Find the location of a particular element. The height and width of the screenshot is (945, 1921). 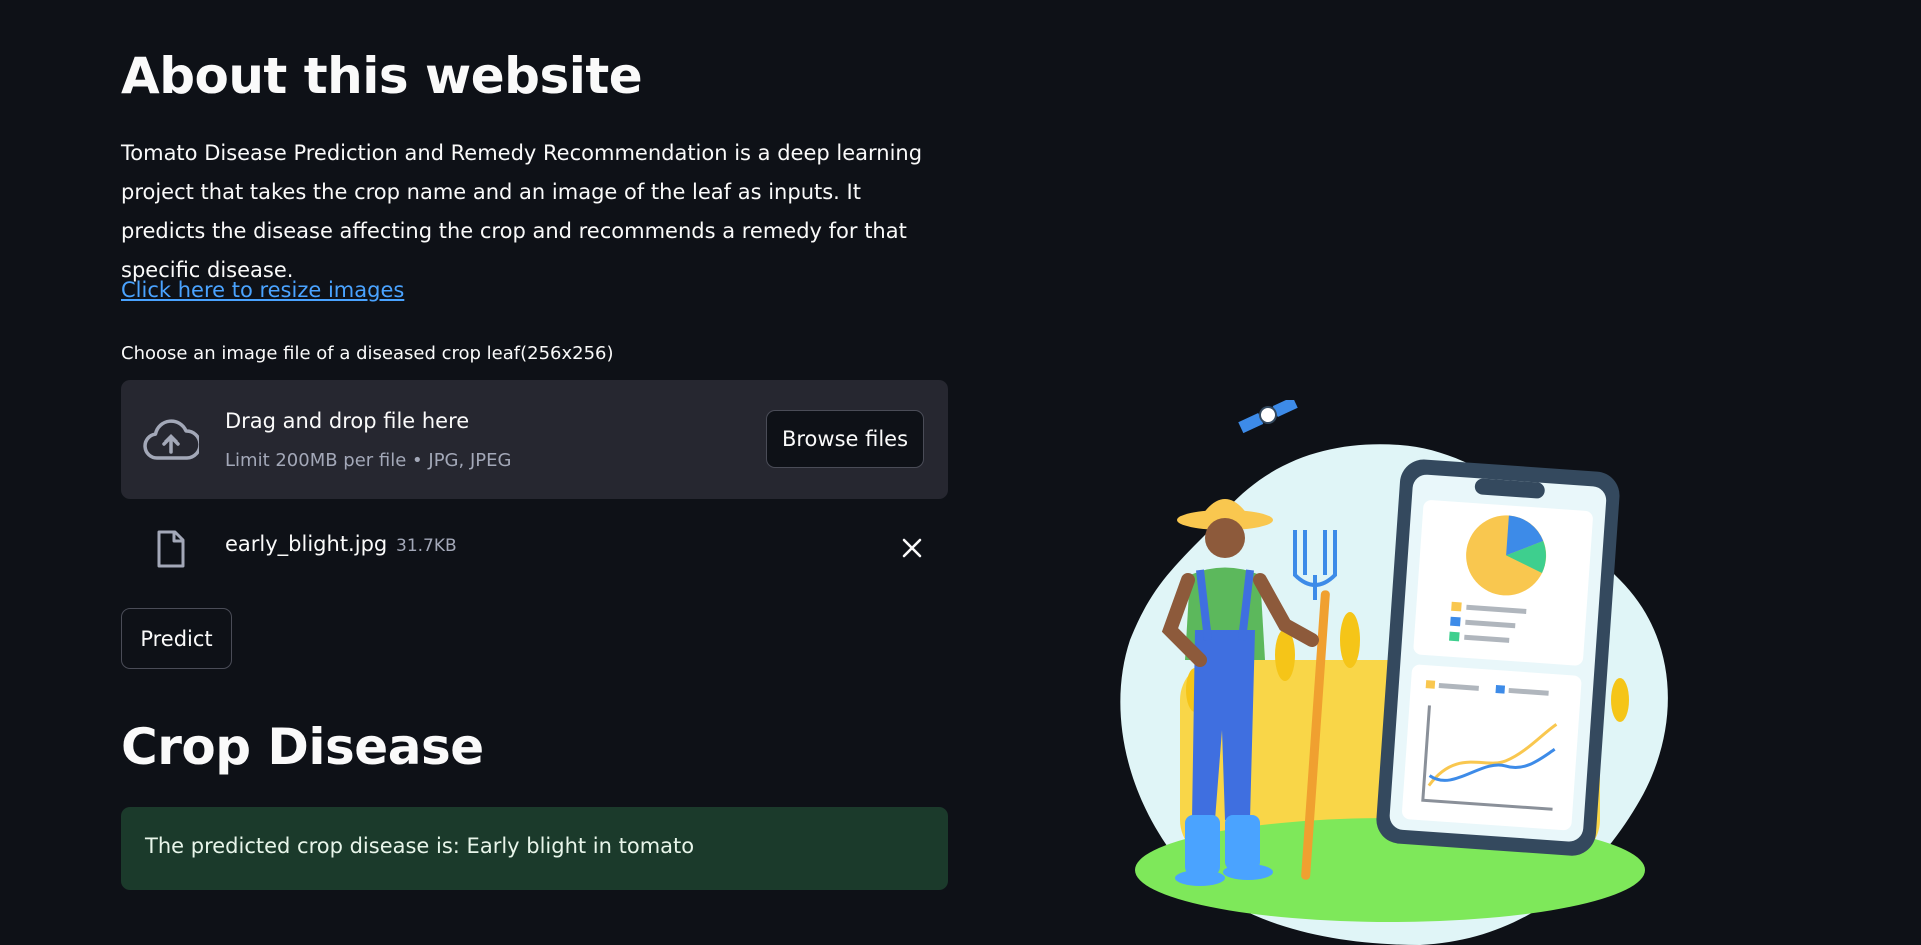

dropzone-limit-text: Limit 200MB per file • JPG, JPEG is located at coordinates (368, 460).